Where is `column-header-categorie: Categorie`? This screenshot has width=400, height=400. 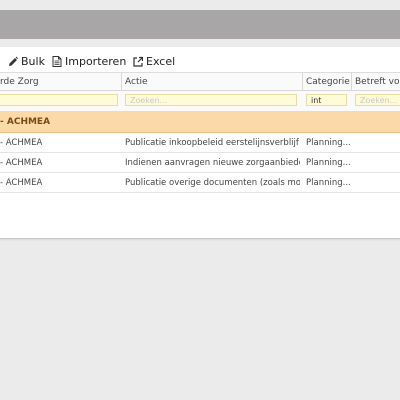
column-header-categorie: Categorie is located at coordinates (328, 81).